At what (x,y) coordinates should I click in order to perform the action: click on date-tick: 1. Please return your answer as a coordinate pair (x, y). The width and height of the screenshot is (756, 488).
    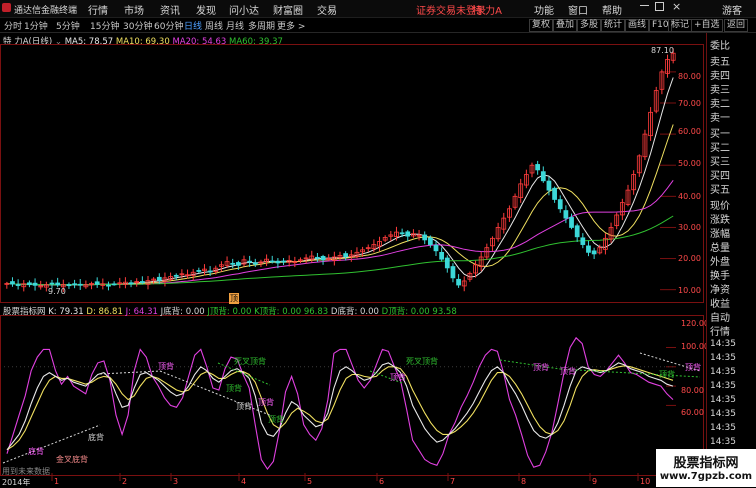
    Looking at the image, I should click on (57, 481).